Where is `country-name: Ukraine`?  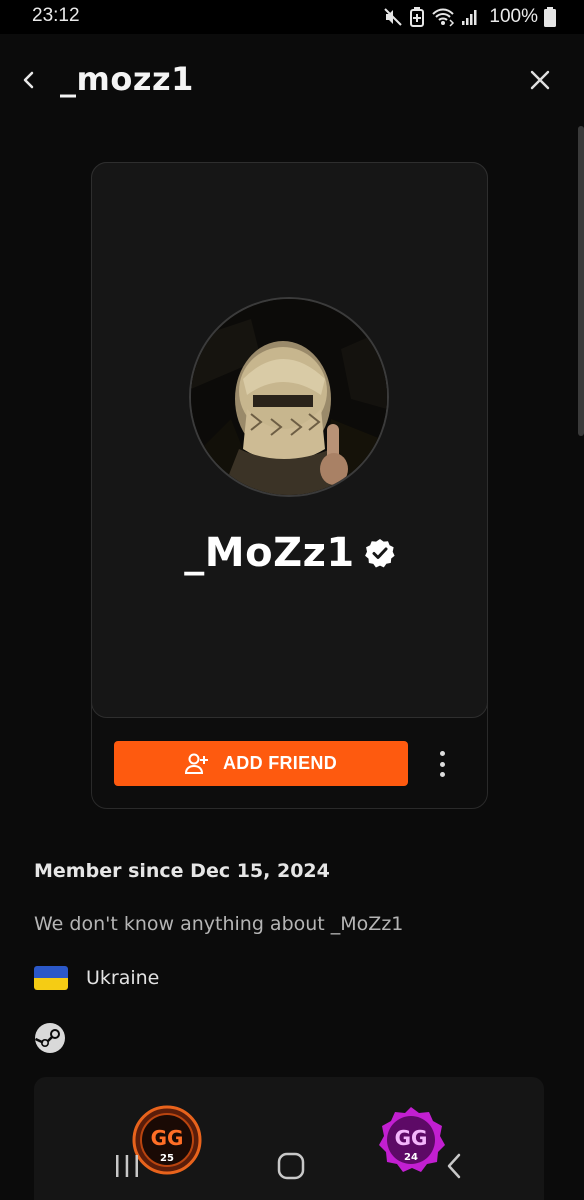
country-name: Ukraine is located at coordinates (123, 978).